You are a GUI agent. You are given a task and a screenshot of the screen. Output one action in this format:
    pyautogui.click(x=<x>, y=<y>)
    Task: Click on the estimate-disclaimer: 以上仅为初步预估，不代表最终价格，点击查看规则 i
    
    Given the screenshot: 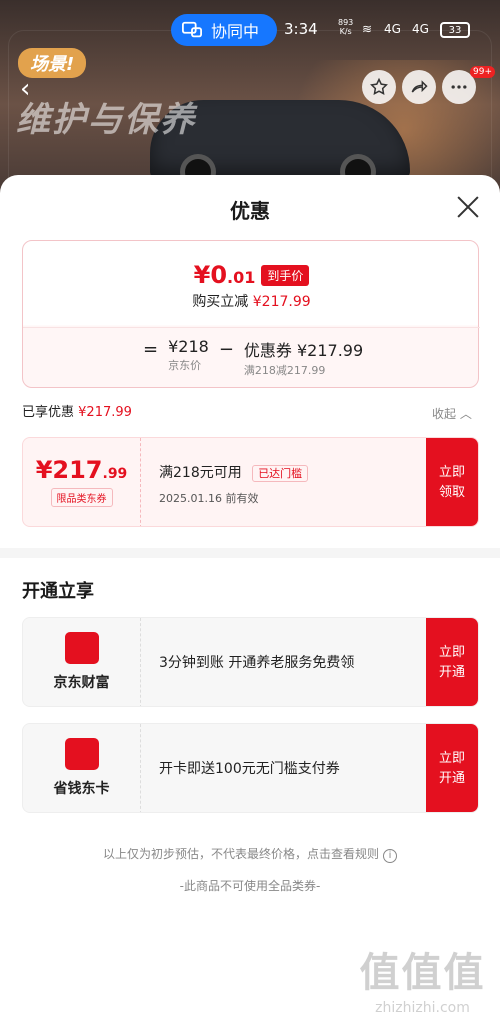 What is the action you would take?
    pyautogui.click(x=250, y=854)
    